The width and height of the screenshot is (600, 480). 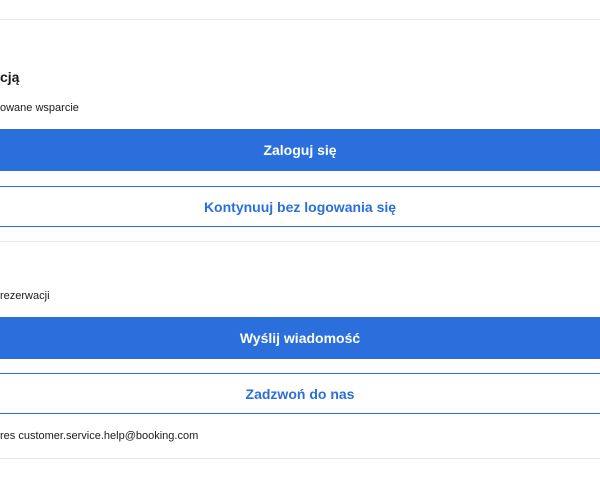 What do you see at coordinates (300, 393) in the screenshot?
I see `call-us-button: Zadzwoń do nas` at bounding box center [300, 393].